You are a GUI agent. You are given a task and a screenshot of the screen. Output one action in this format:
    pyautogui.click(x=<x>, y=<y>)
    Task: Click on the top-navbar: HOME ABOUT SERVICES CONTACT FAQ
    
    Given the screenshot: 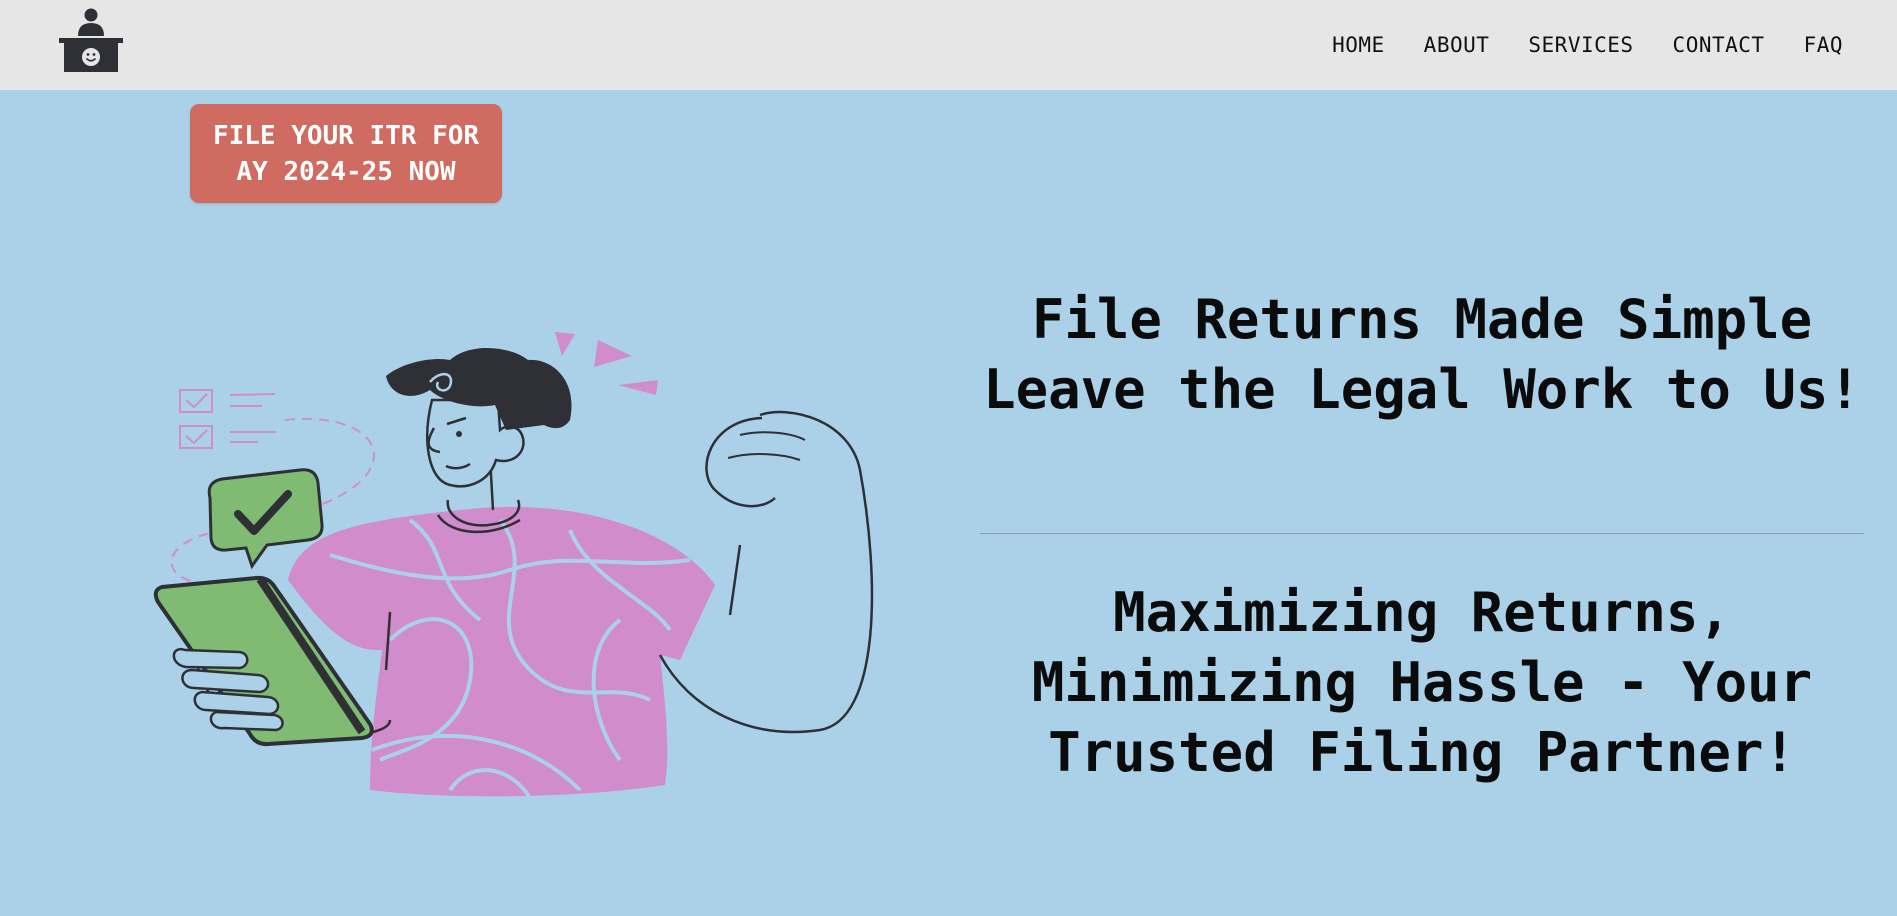 What is the action you would take?
    pyautogui.click(x=948, y=45)
    